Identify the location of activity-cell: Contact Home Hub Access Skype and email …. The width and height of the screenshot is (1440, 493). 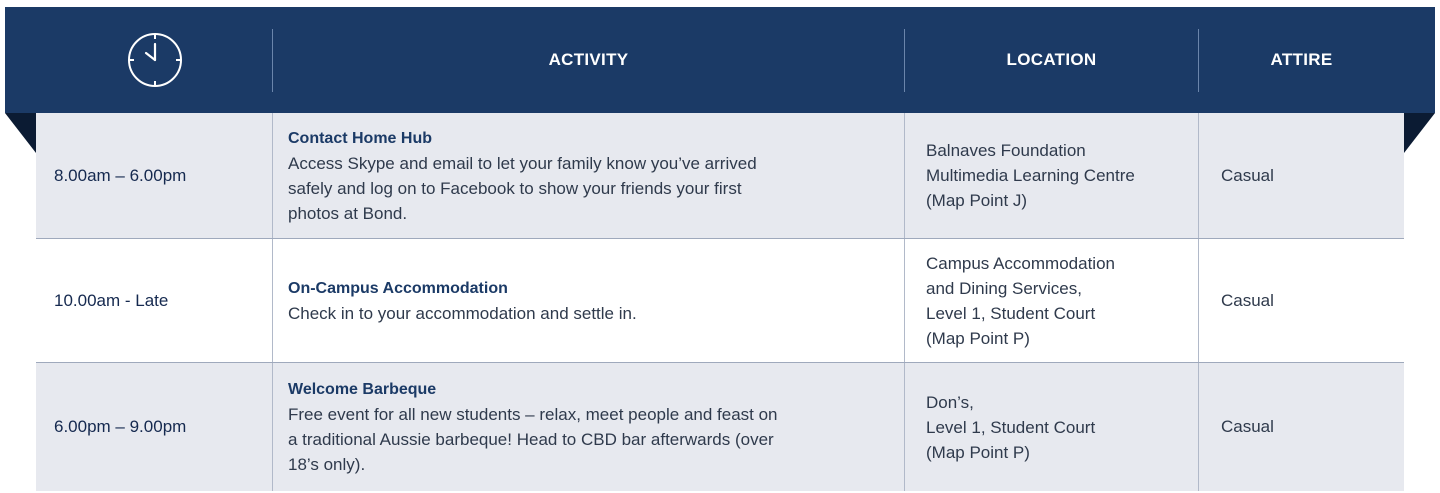
(588, 175).